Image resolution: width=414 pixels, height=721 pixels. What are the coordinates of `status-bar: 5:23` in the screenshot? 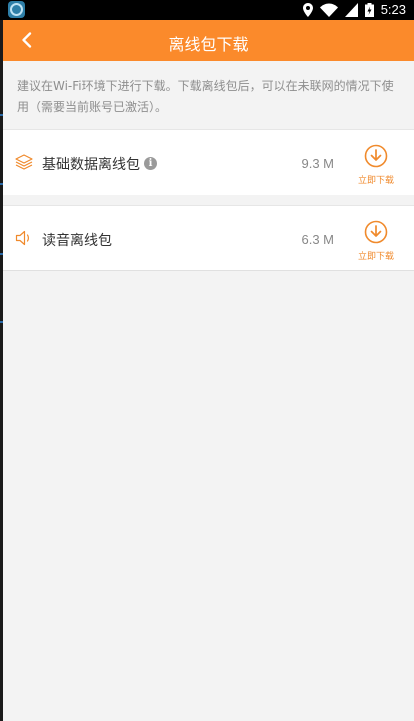 It's located at (207, 10).